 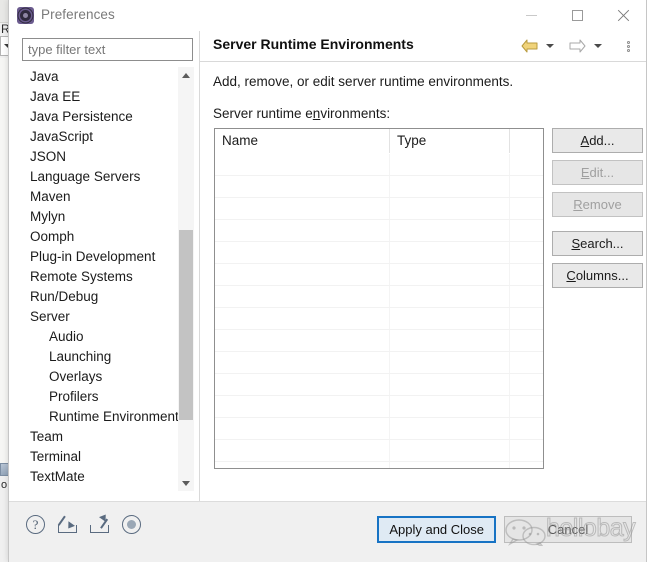 I want to click on tree-item-java: Java, so click(x=99, y=77).